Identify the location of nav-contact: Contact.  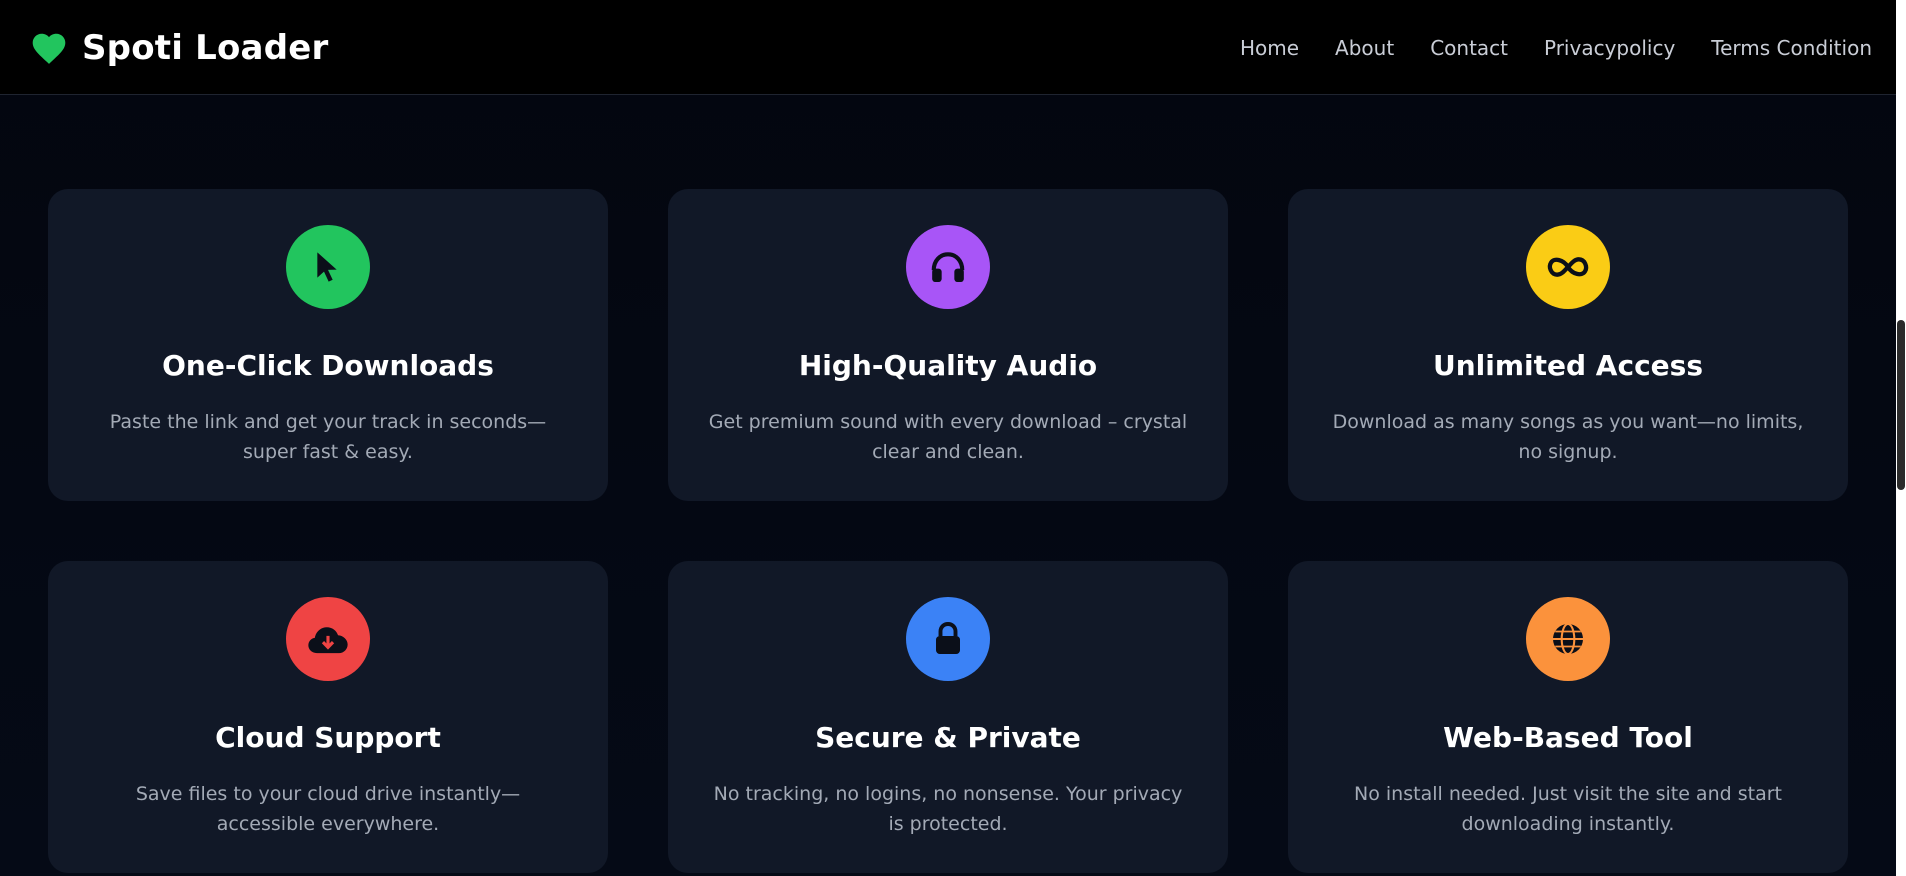
(1469, 48).